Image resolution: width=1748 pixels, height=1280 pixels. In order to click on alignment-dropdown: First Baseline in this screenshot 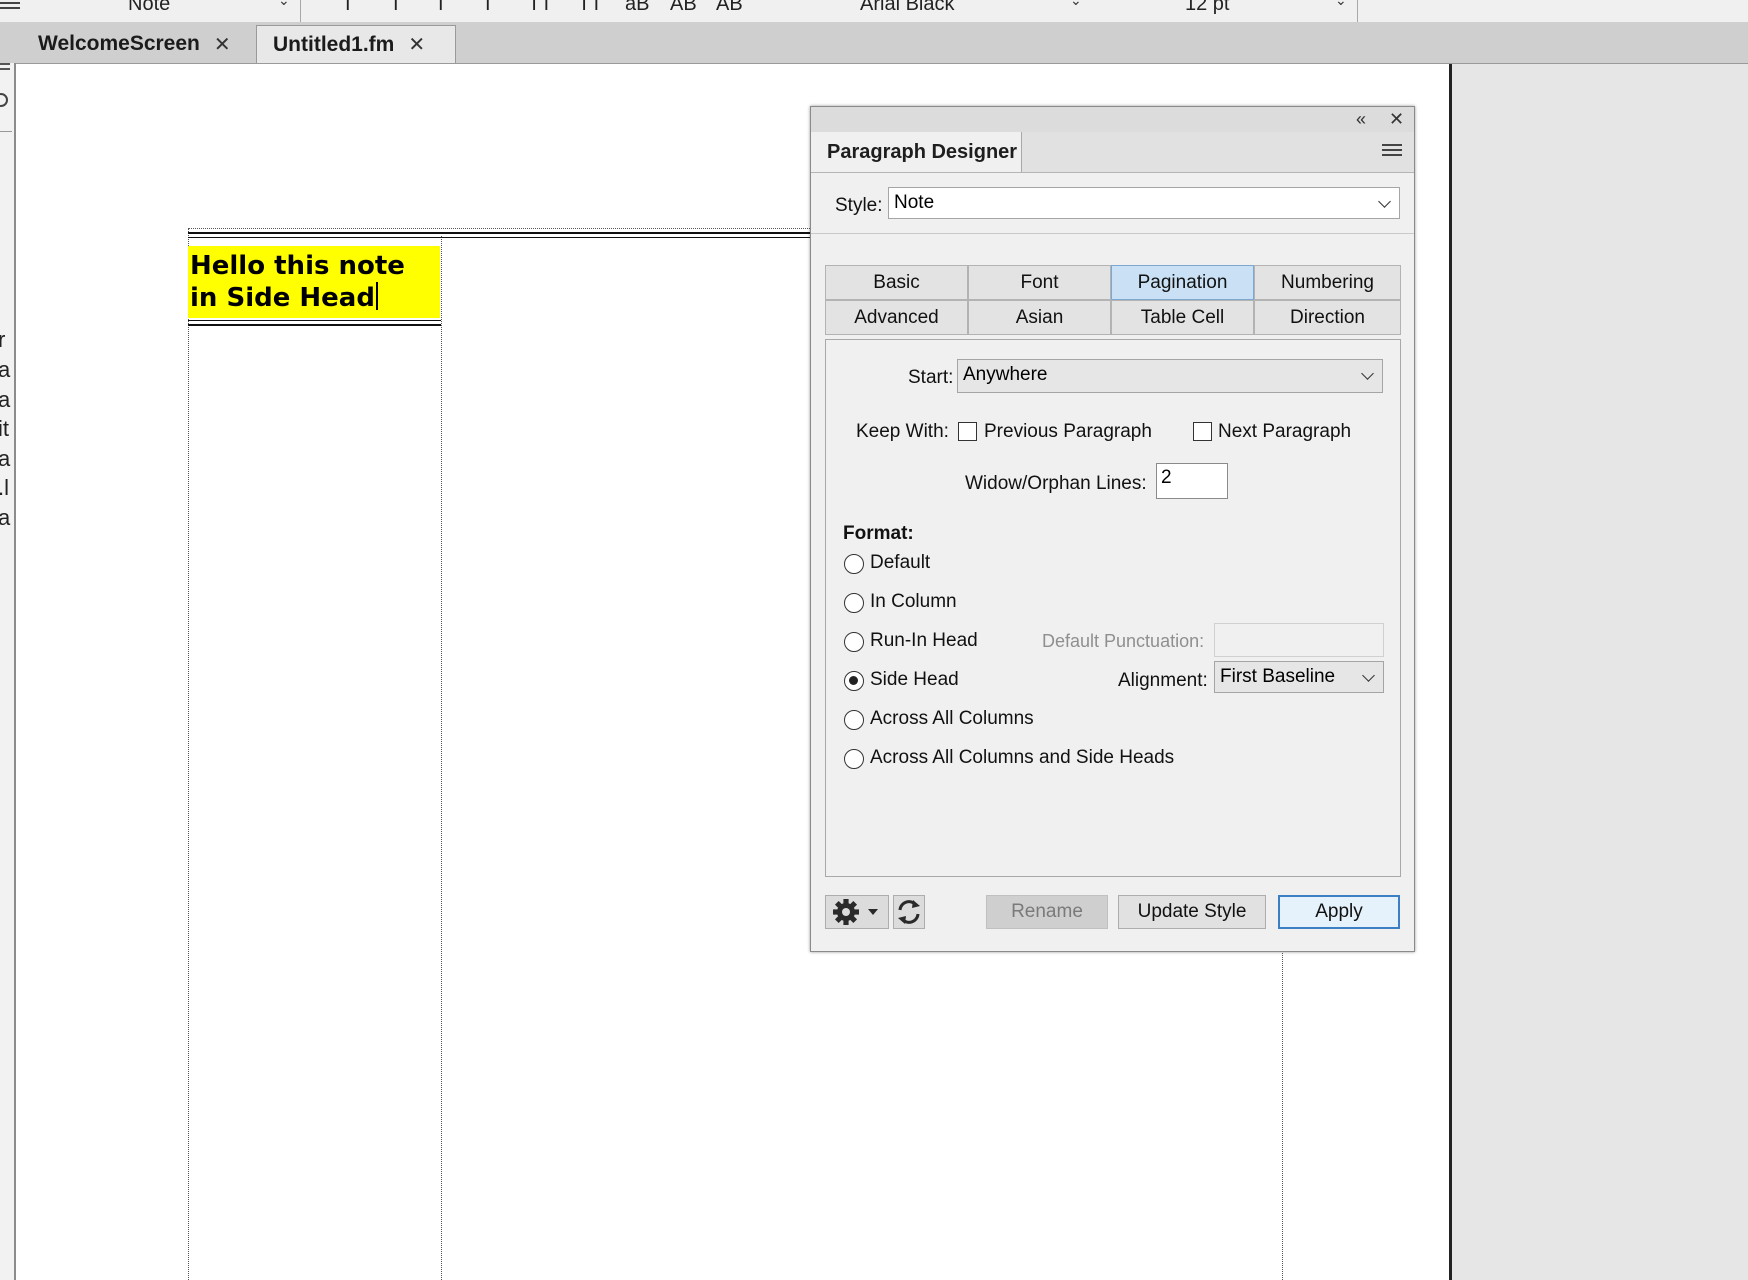, I will do `click(1299, 677)`.